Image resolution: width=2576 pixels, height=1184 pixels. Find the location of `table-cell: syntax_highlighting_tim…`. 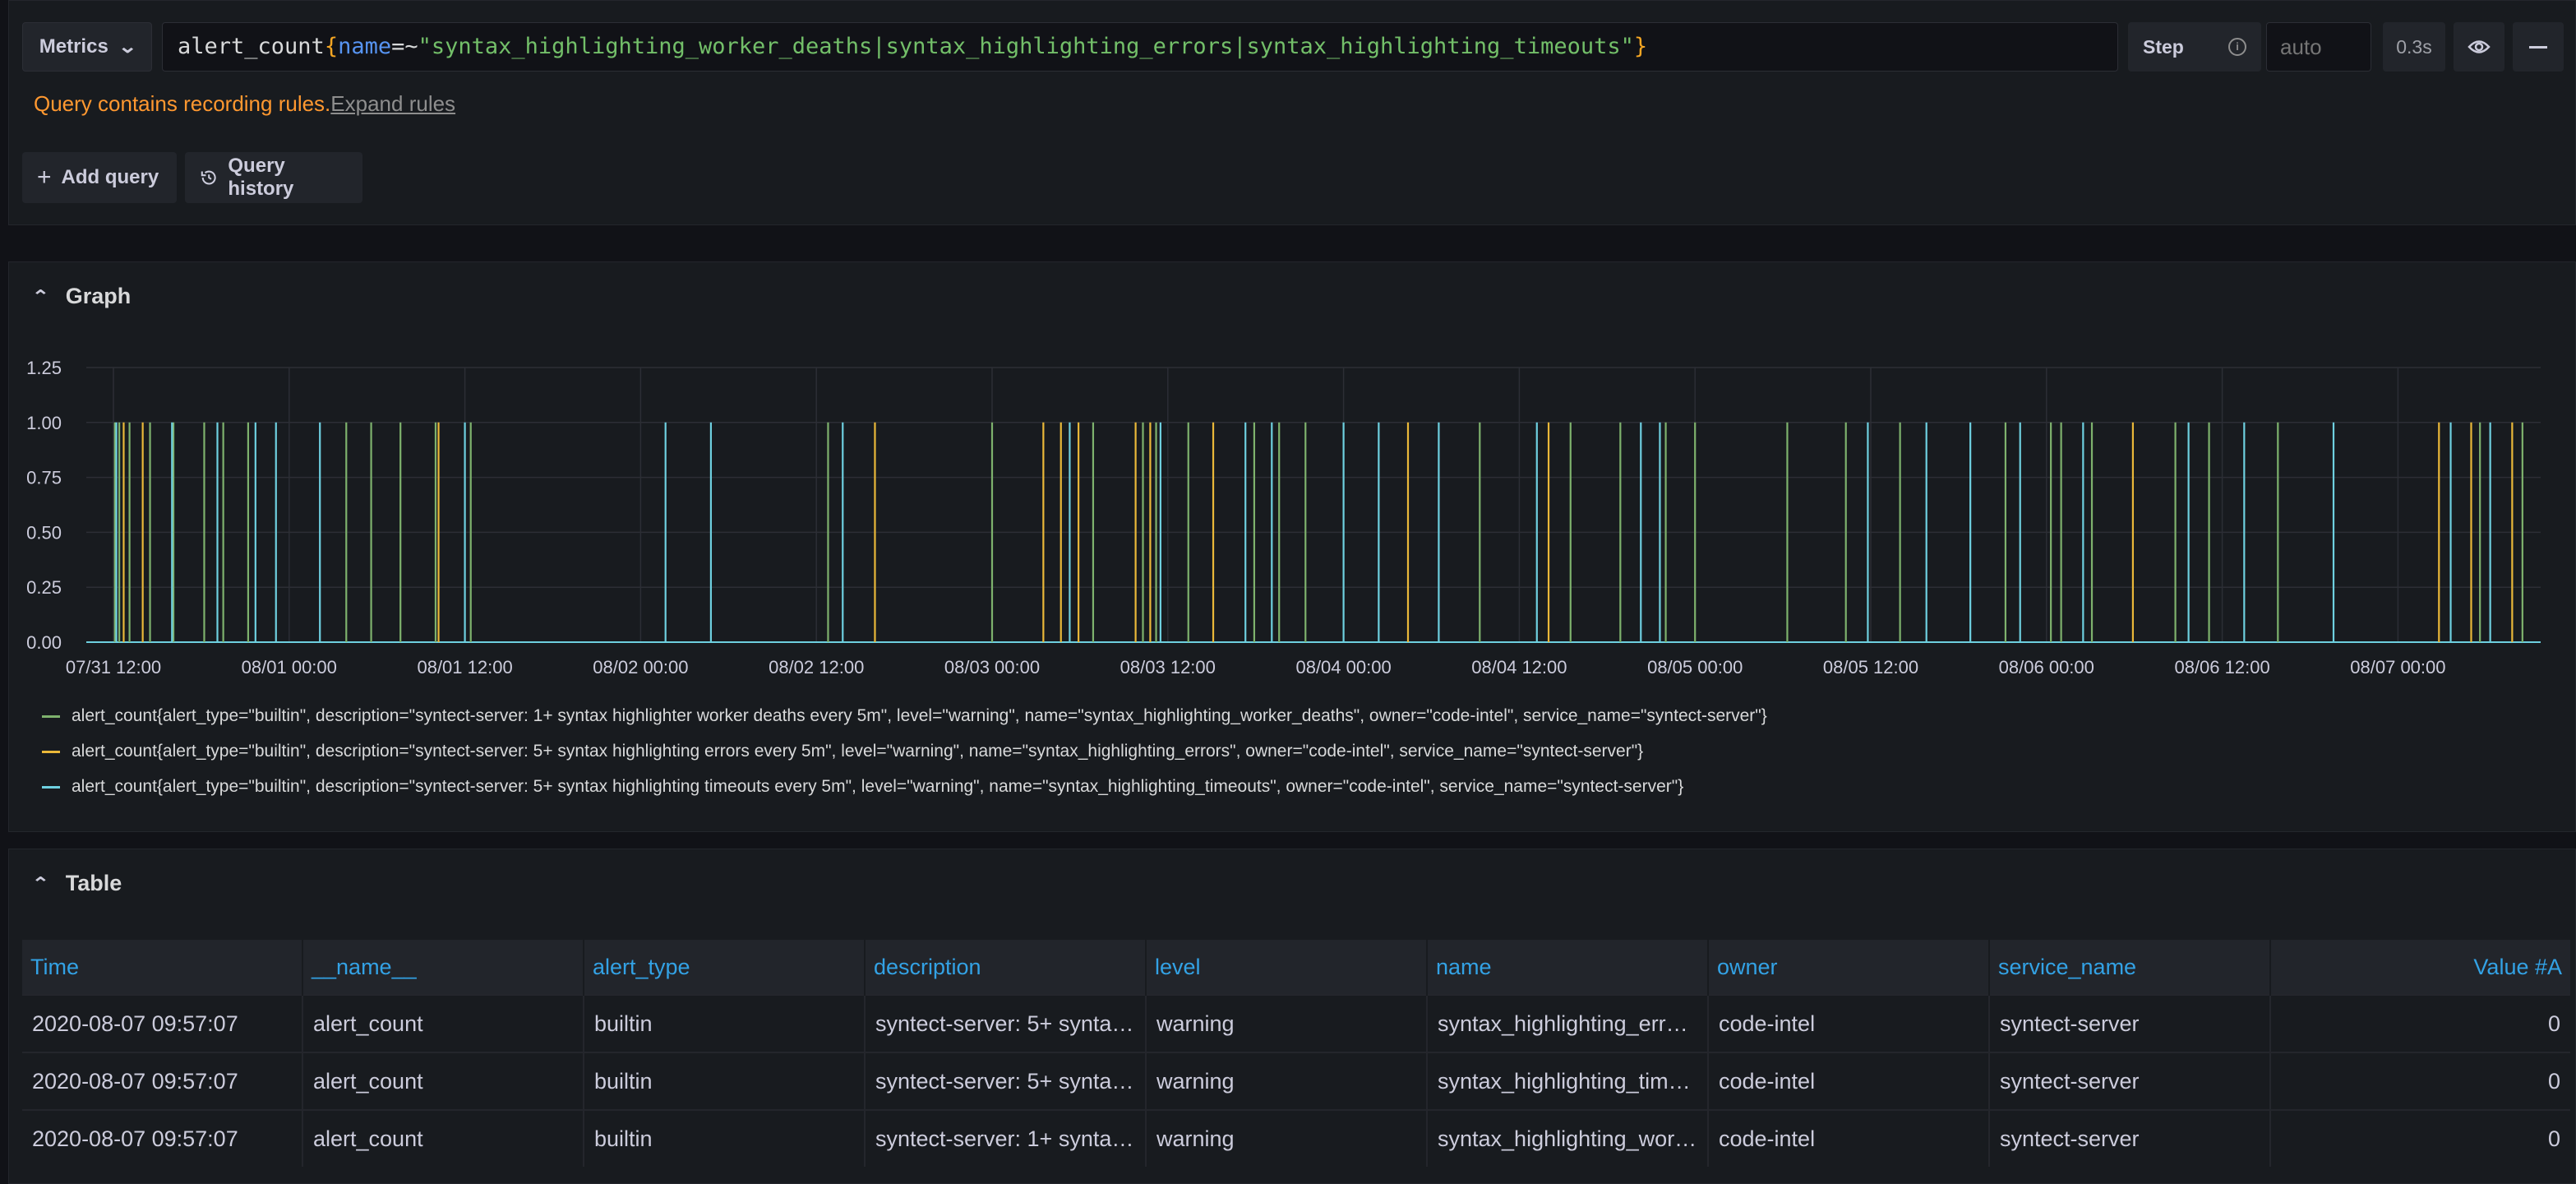

table-cell: syntax_highlighting_tim… is located at coordinates (1568, 1081).